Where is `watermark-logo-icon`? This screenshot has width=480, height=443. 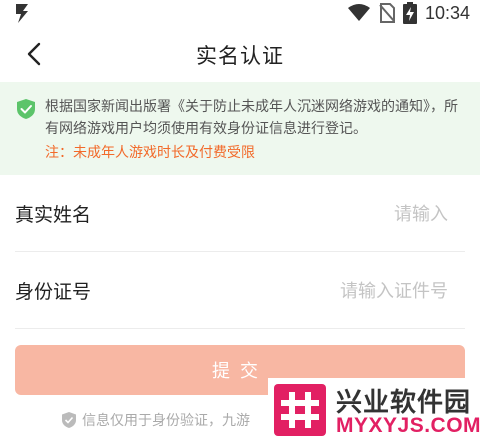
watermark-logo-icon is located at coordinates (300, 410).